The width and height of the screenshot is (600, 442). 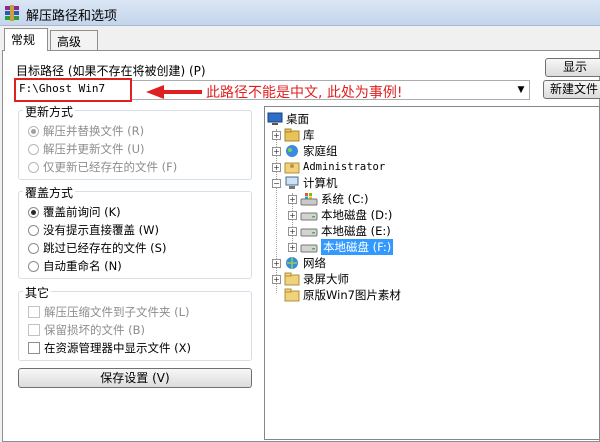 I want to click on network-icon, so click(x=292, y=263).